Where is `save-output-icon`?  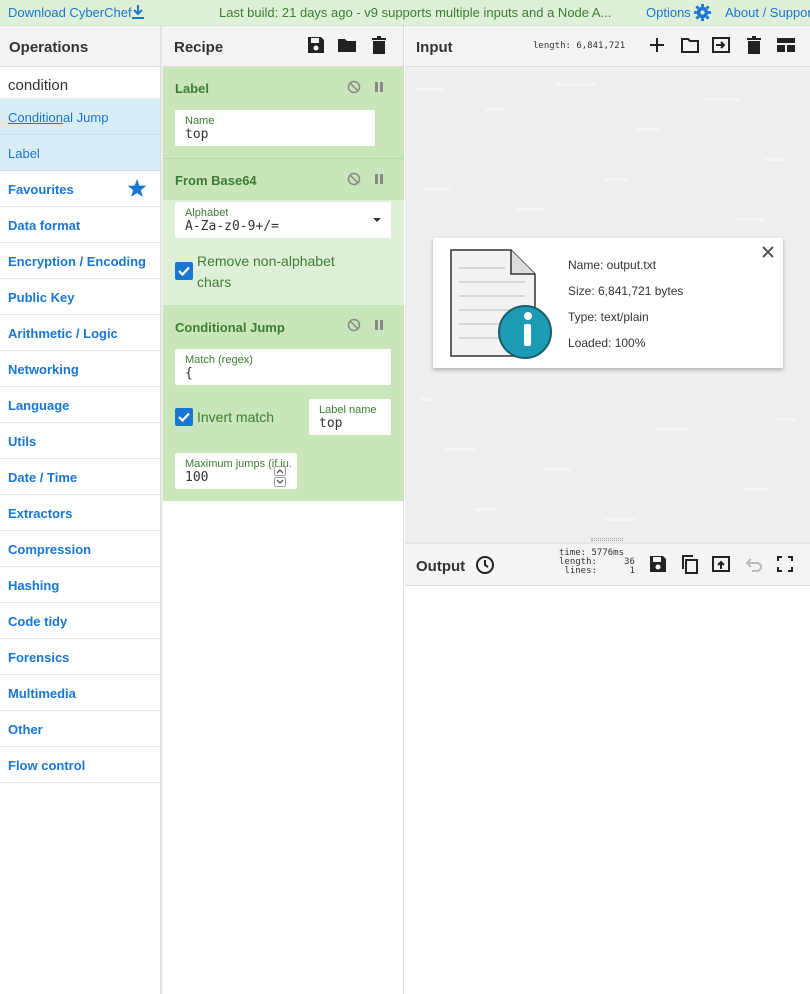 save-output-icon is located at coordinates (658, 564).